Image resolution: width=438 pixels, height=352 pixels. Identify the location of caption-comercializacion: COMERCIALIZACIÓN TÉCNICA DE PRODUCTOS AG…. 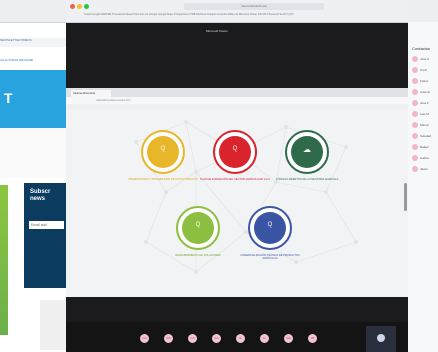
(270, 257).